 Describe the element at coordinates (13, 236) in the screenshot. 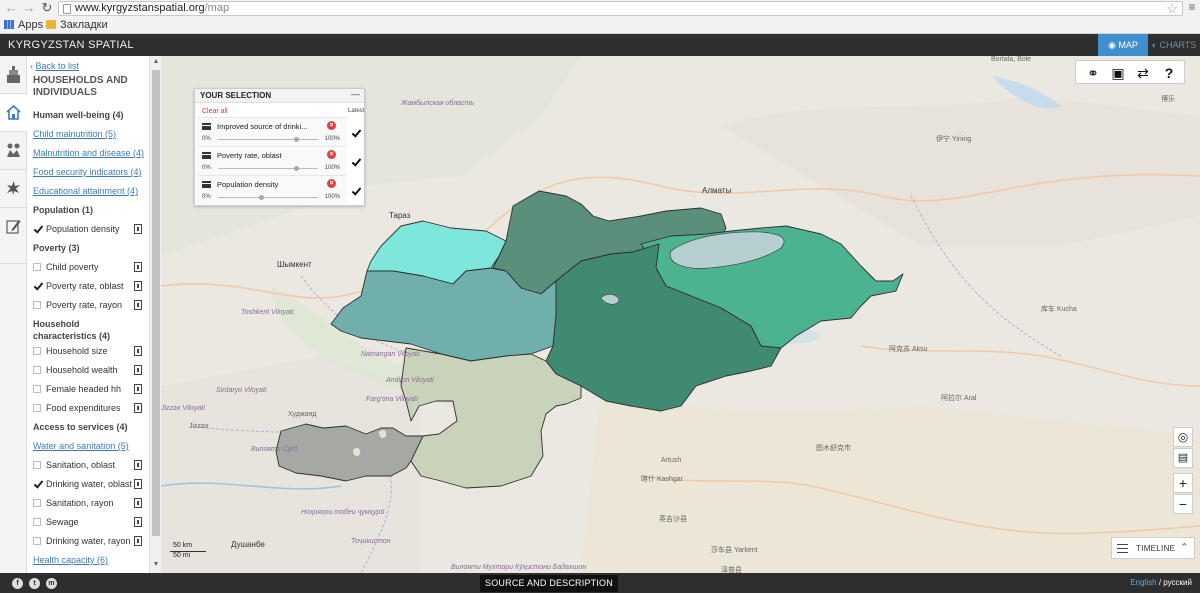

I see `pencil-icon` at that location.